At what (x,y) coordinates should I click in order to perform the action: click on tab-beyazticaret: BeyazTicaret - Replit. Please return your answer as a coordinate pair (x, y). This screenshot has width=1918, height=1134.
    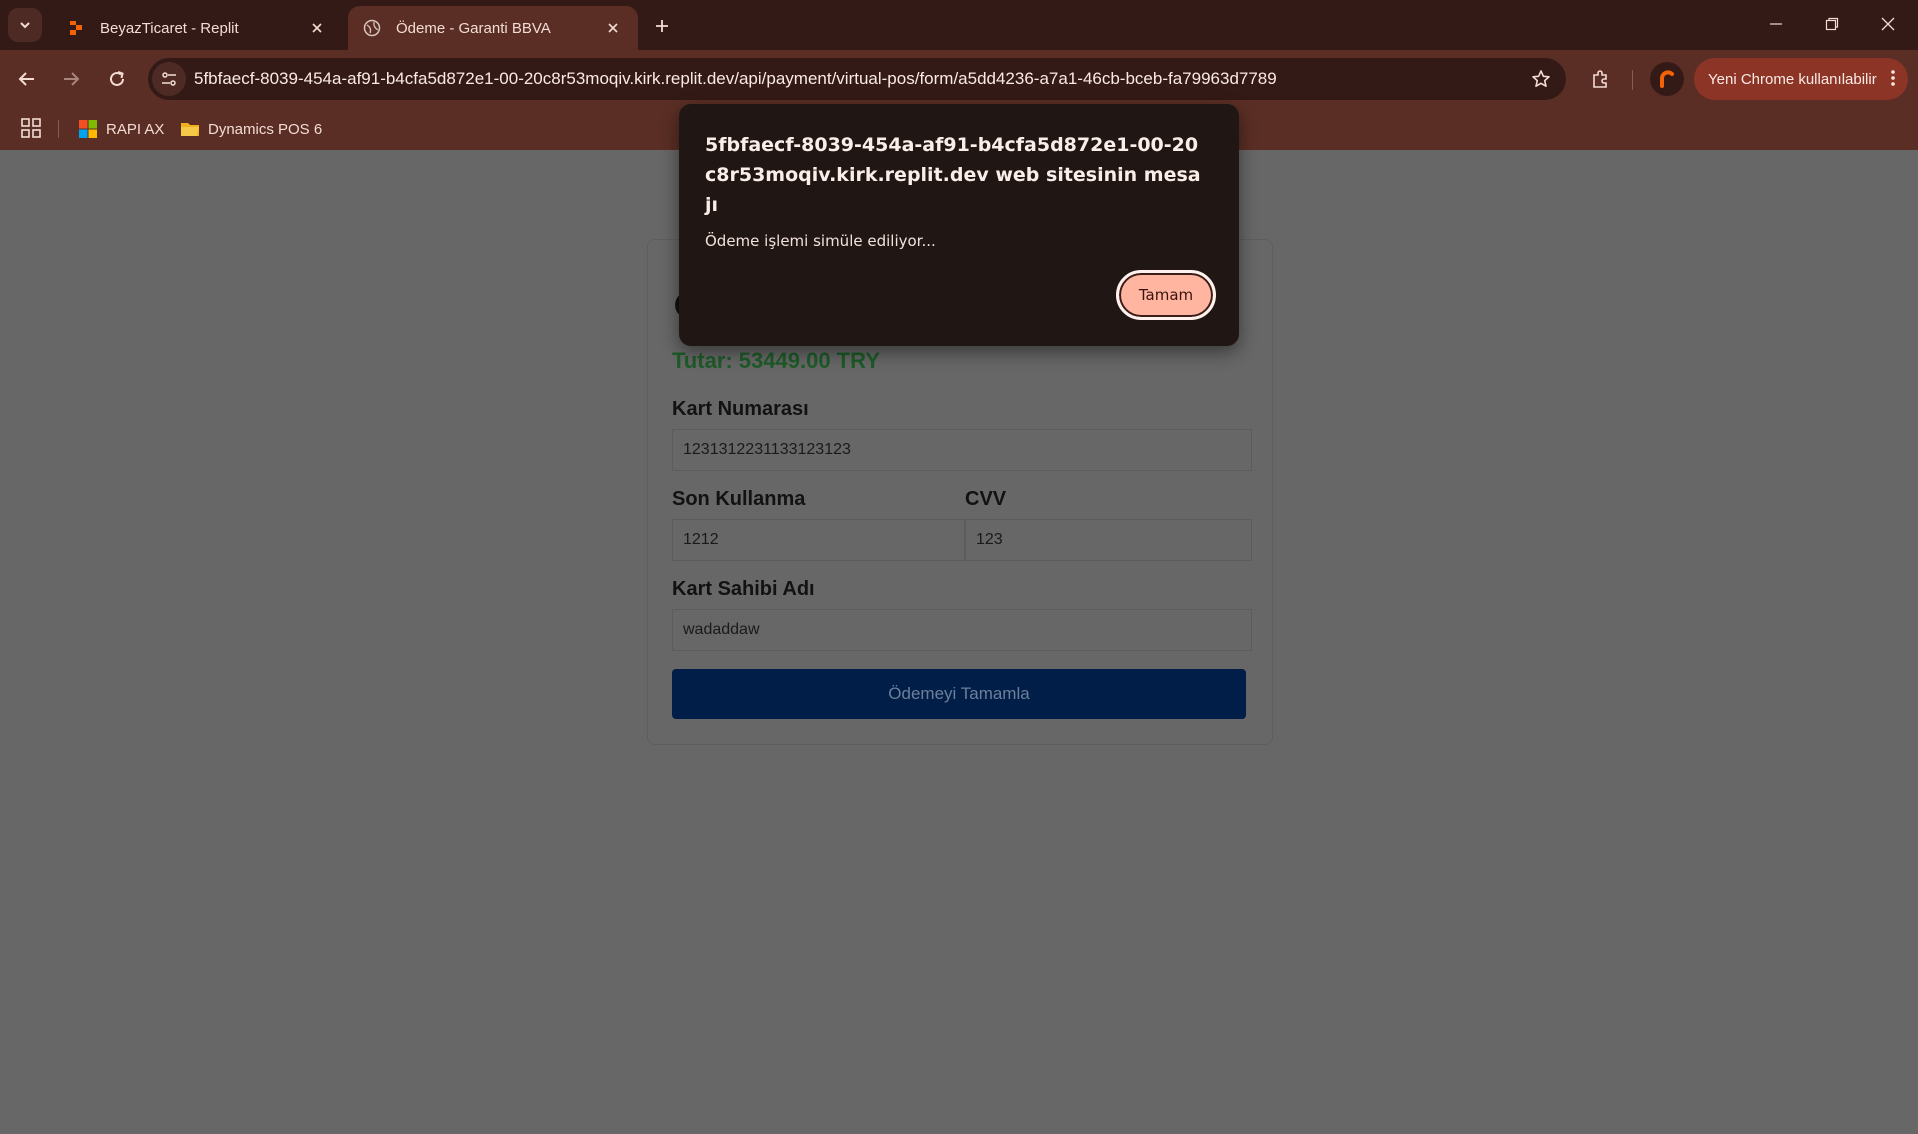
    Looking at the image, I should click on (197, 28).